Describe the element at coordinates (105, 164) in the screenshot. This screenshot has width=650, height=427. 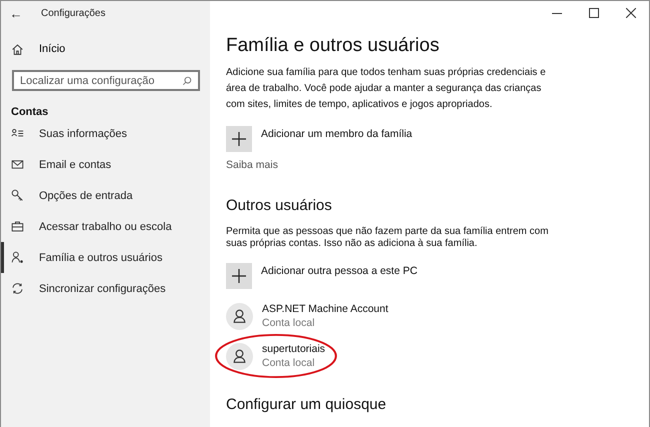
I see `nav-item: Email e contas` at that location.